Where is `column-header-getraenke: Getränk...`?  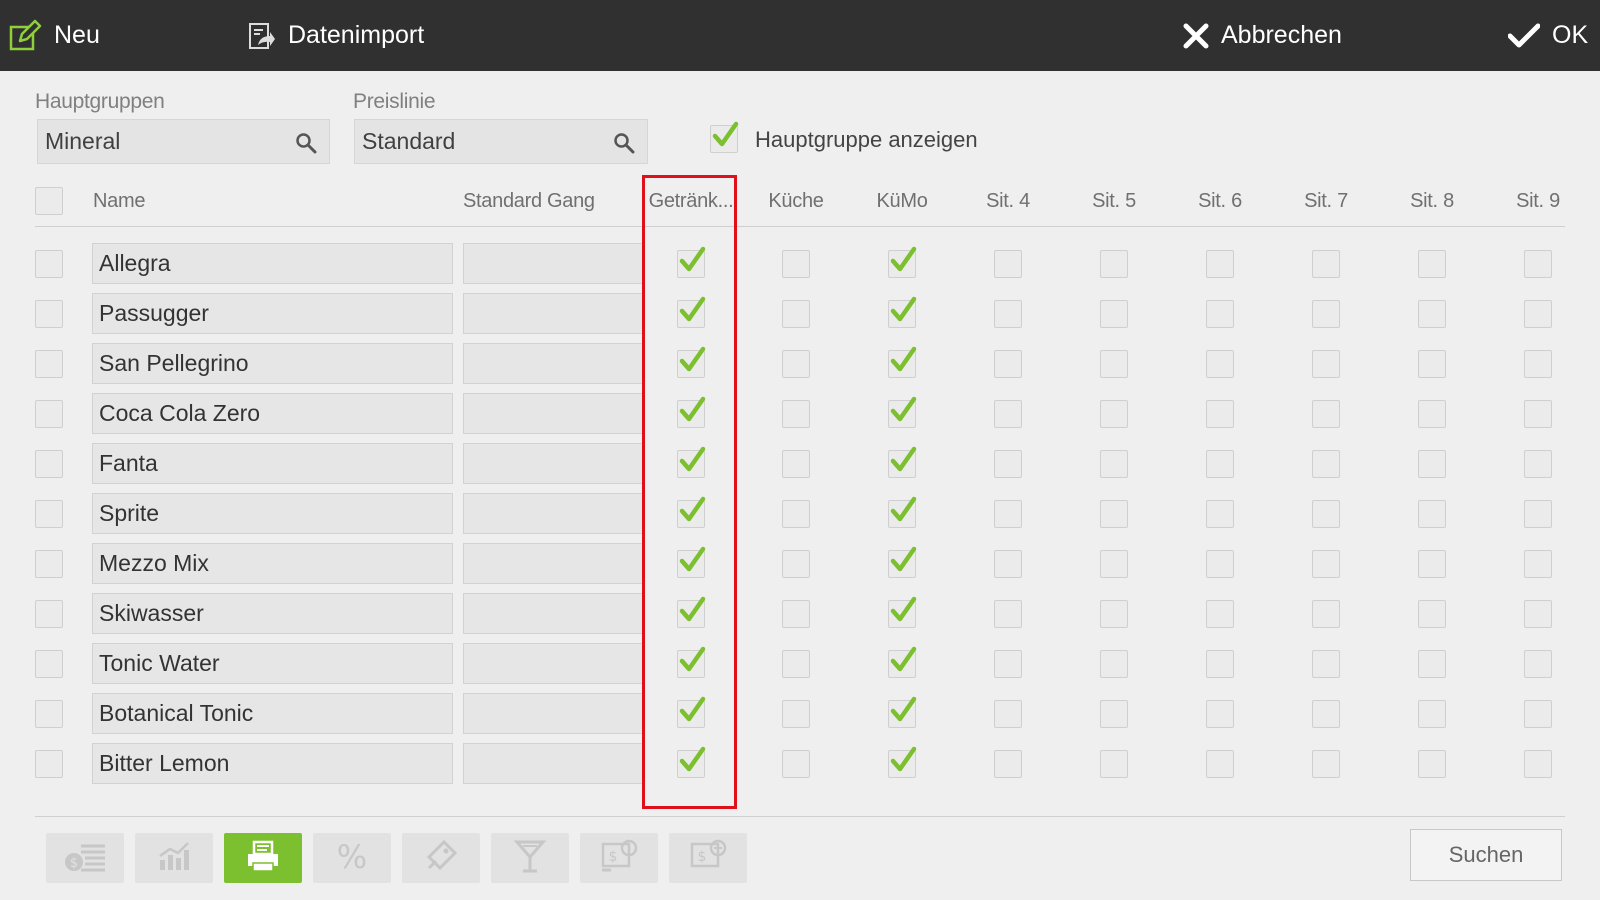
column-header-getraenke: Getränk... is located at coordinates (691, 201).